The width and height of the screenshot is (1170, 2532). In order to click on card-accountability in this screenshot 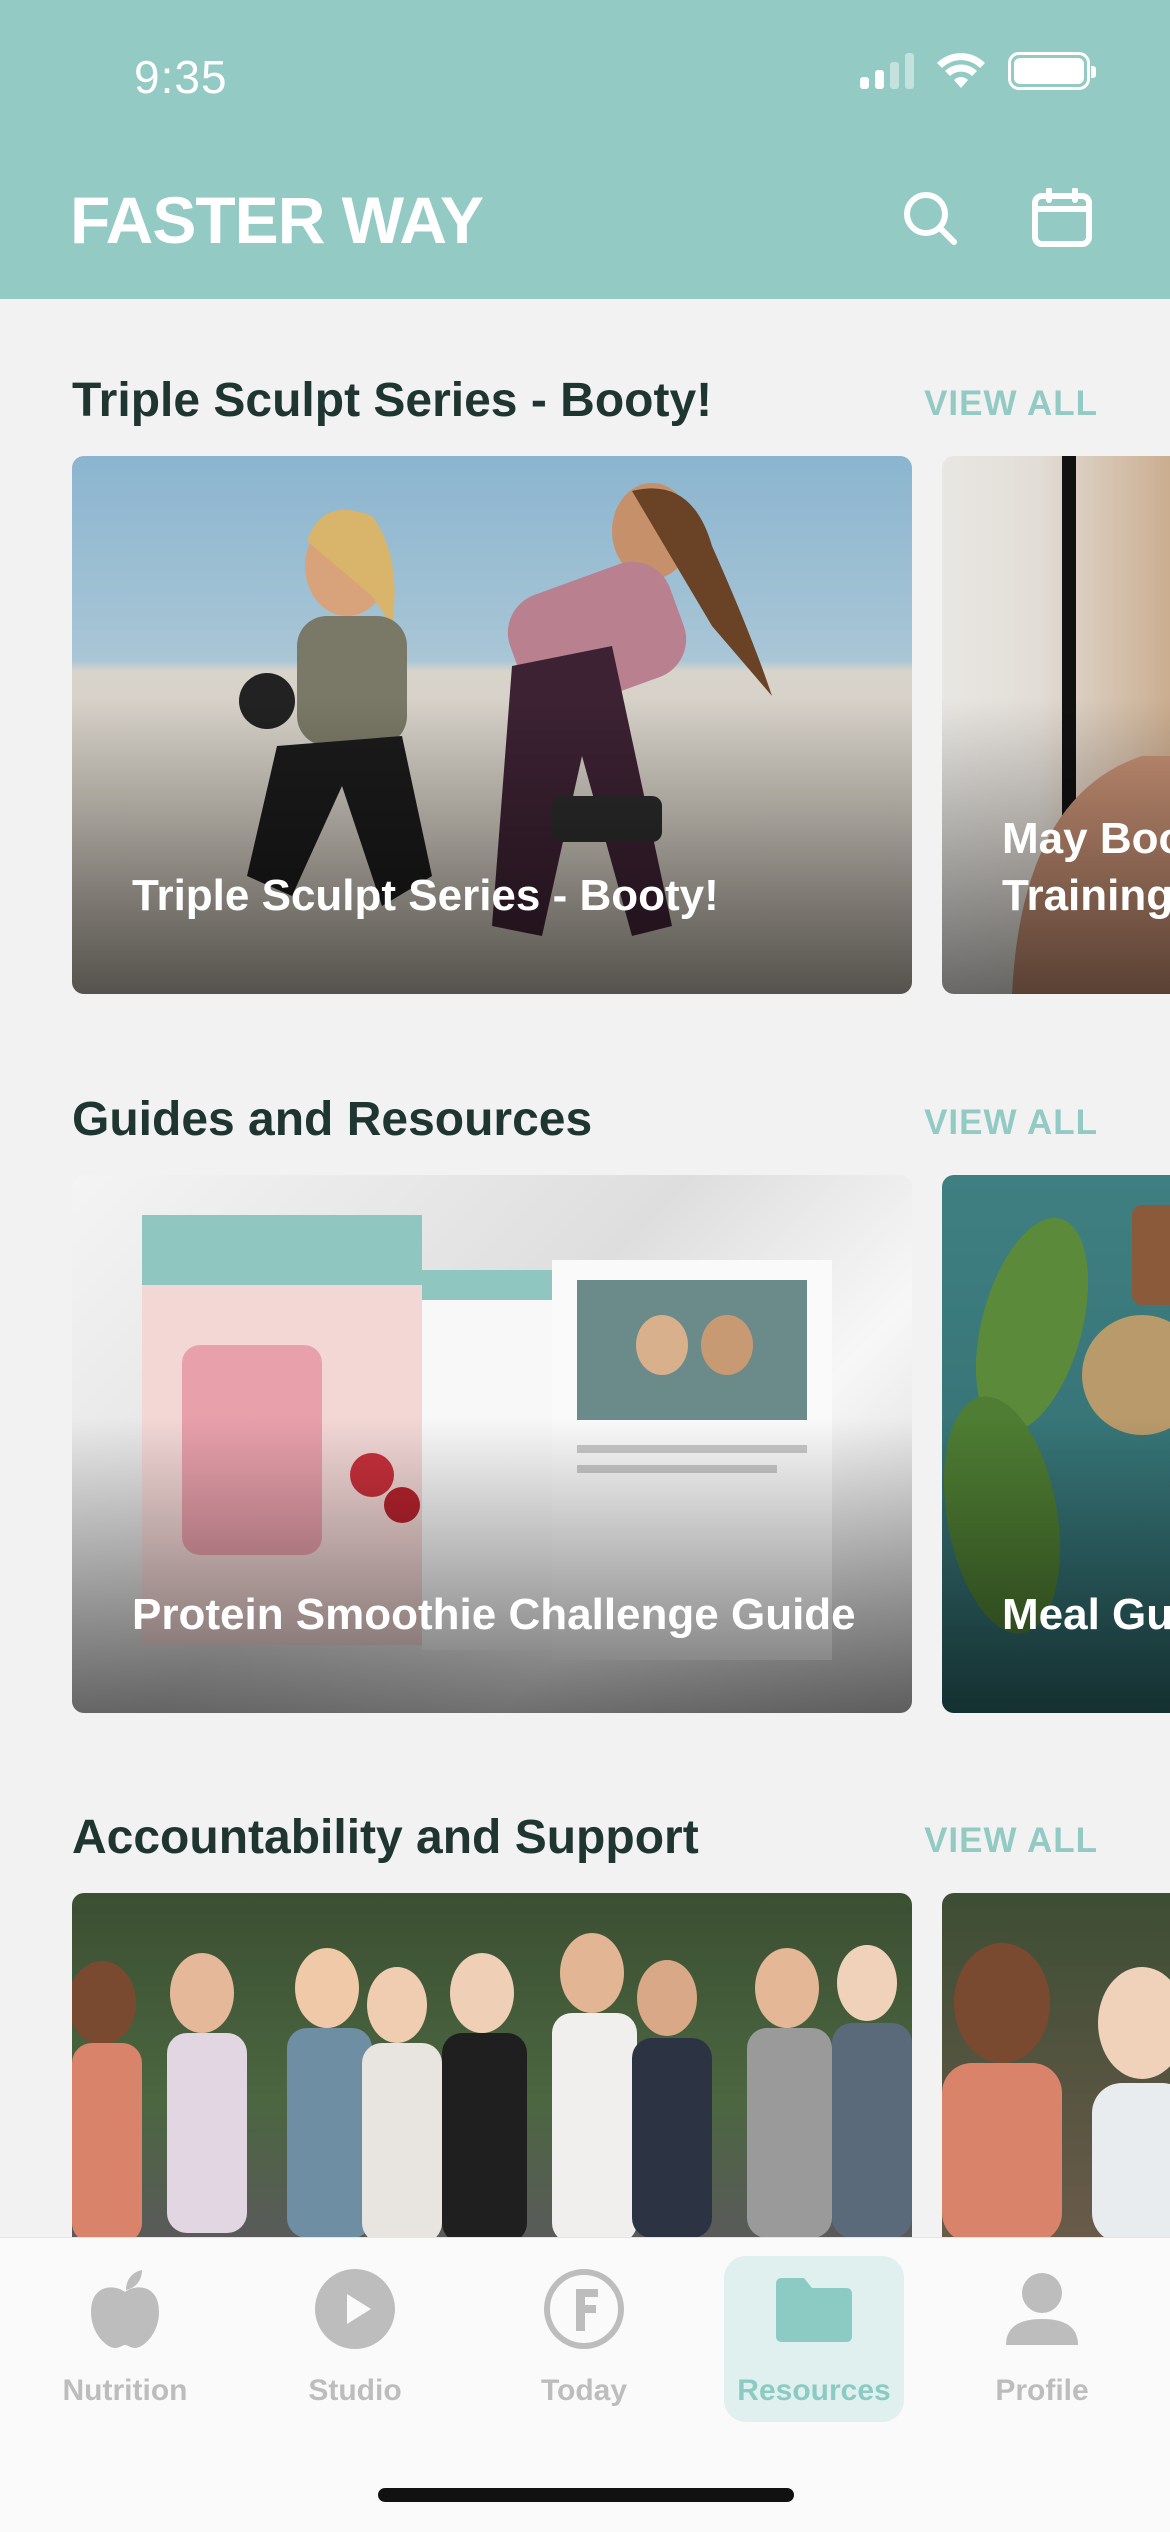, I will do `click(492, 2065)`.